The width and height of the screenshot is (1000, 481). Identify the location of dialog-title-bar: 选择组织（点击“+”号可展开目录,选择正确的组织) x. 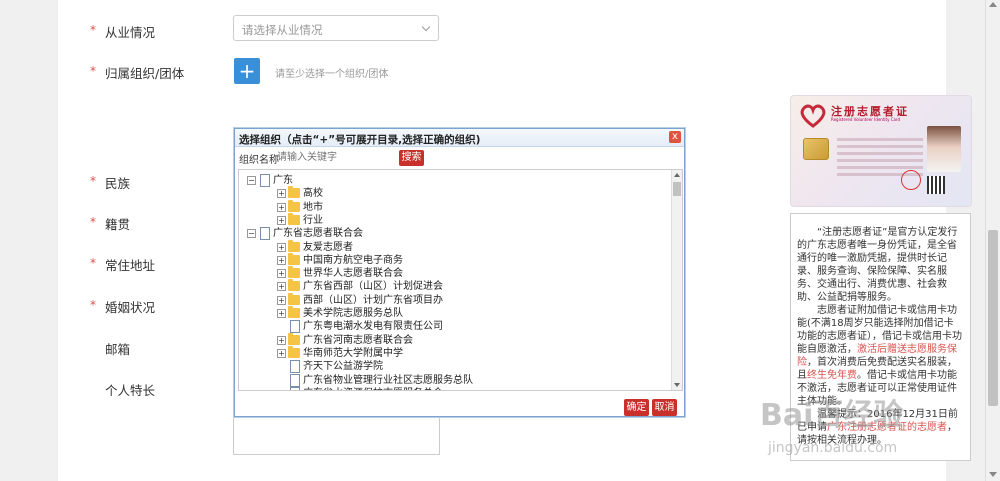
(459, 138).